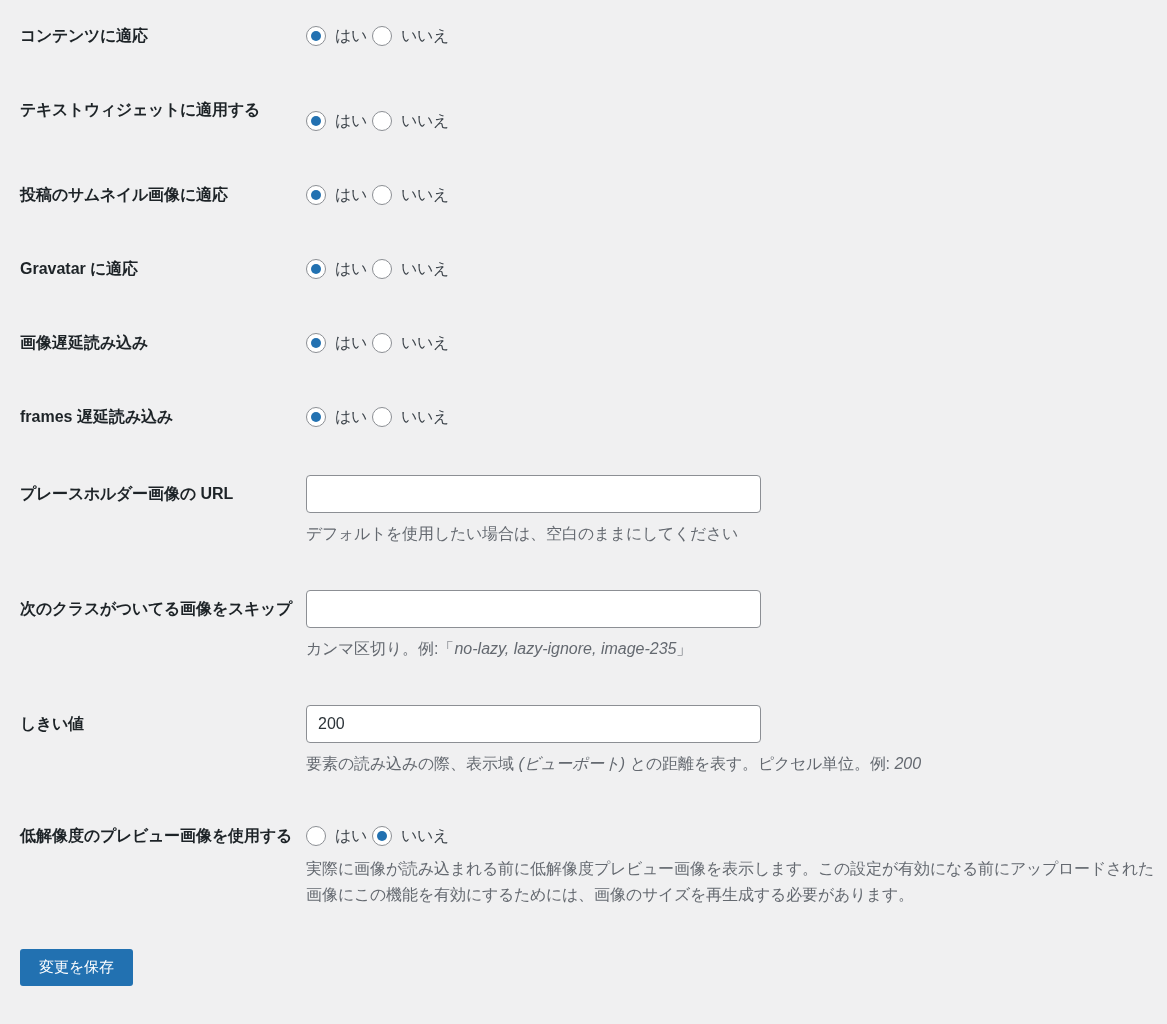  What do you see at coordinates (52, 724) in the screenshot?
I see `setting-label: しきい値` at bounding box center [52, 724].